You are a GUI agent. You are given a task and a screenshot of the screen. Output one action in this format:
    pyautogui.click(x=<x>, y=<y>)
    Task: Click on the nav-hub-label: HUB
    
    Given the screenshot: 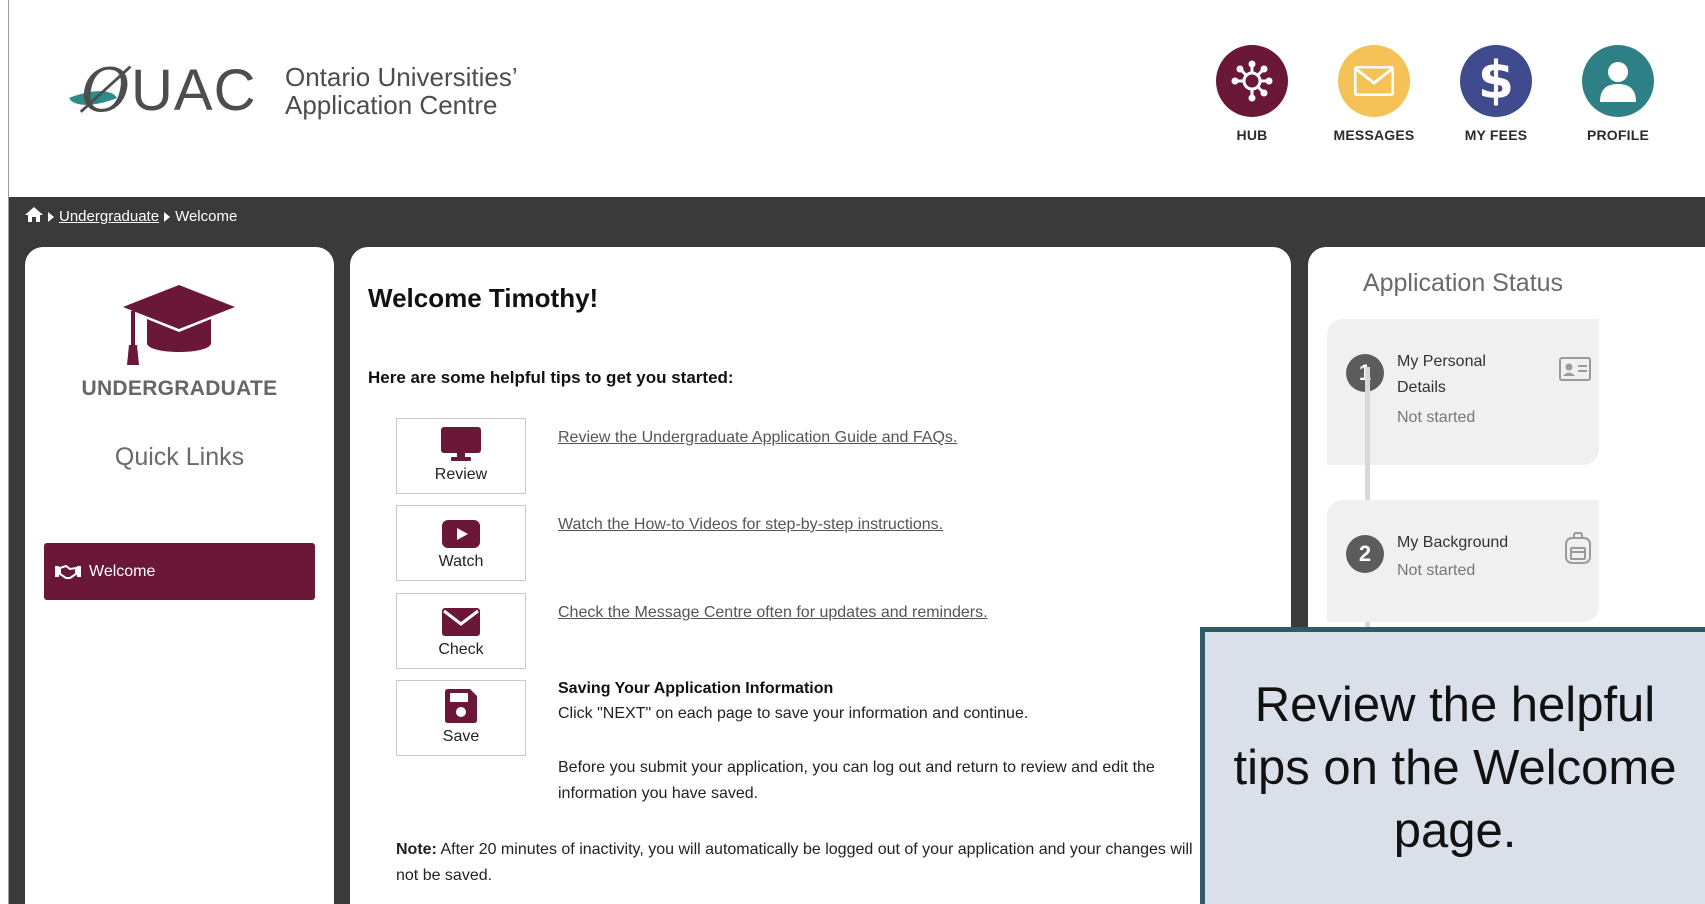 What is the action you would take?
    pyautogui.click(x=1252, y=135)
    